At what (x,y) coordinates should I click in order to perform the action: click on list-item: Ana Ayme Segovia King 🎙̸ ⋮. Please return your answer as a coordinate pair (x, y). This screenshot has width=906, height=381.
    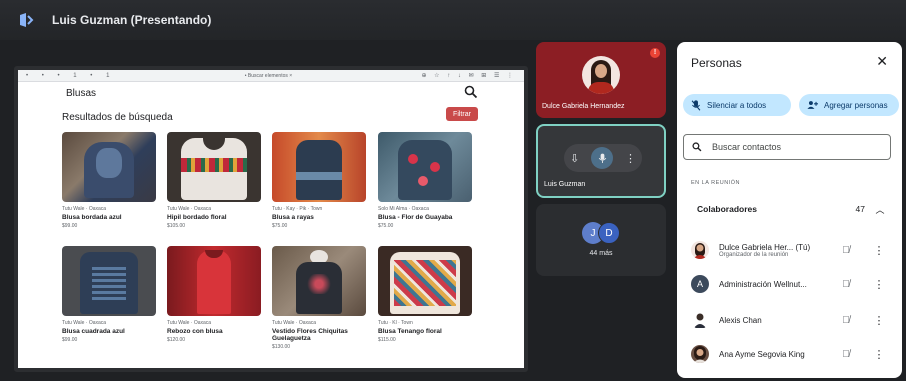
    Looking at the image, I should click on (794, 354).